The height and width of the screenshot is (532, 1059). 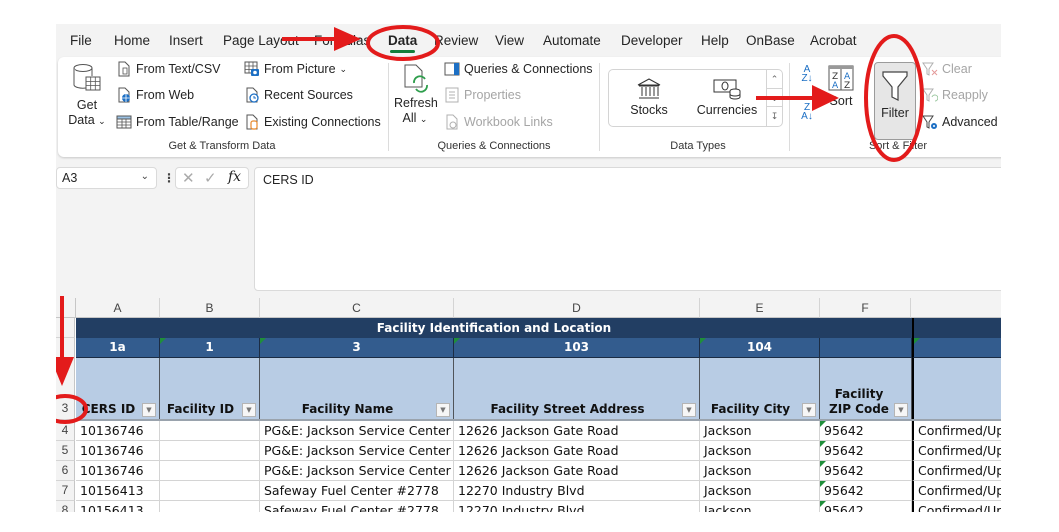 What do you see at coordinates (342, 40) in the screenshot?
I see `tab-formulas: Formulas` at bounding box center [342, 40].